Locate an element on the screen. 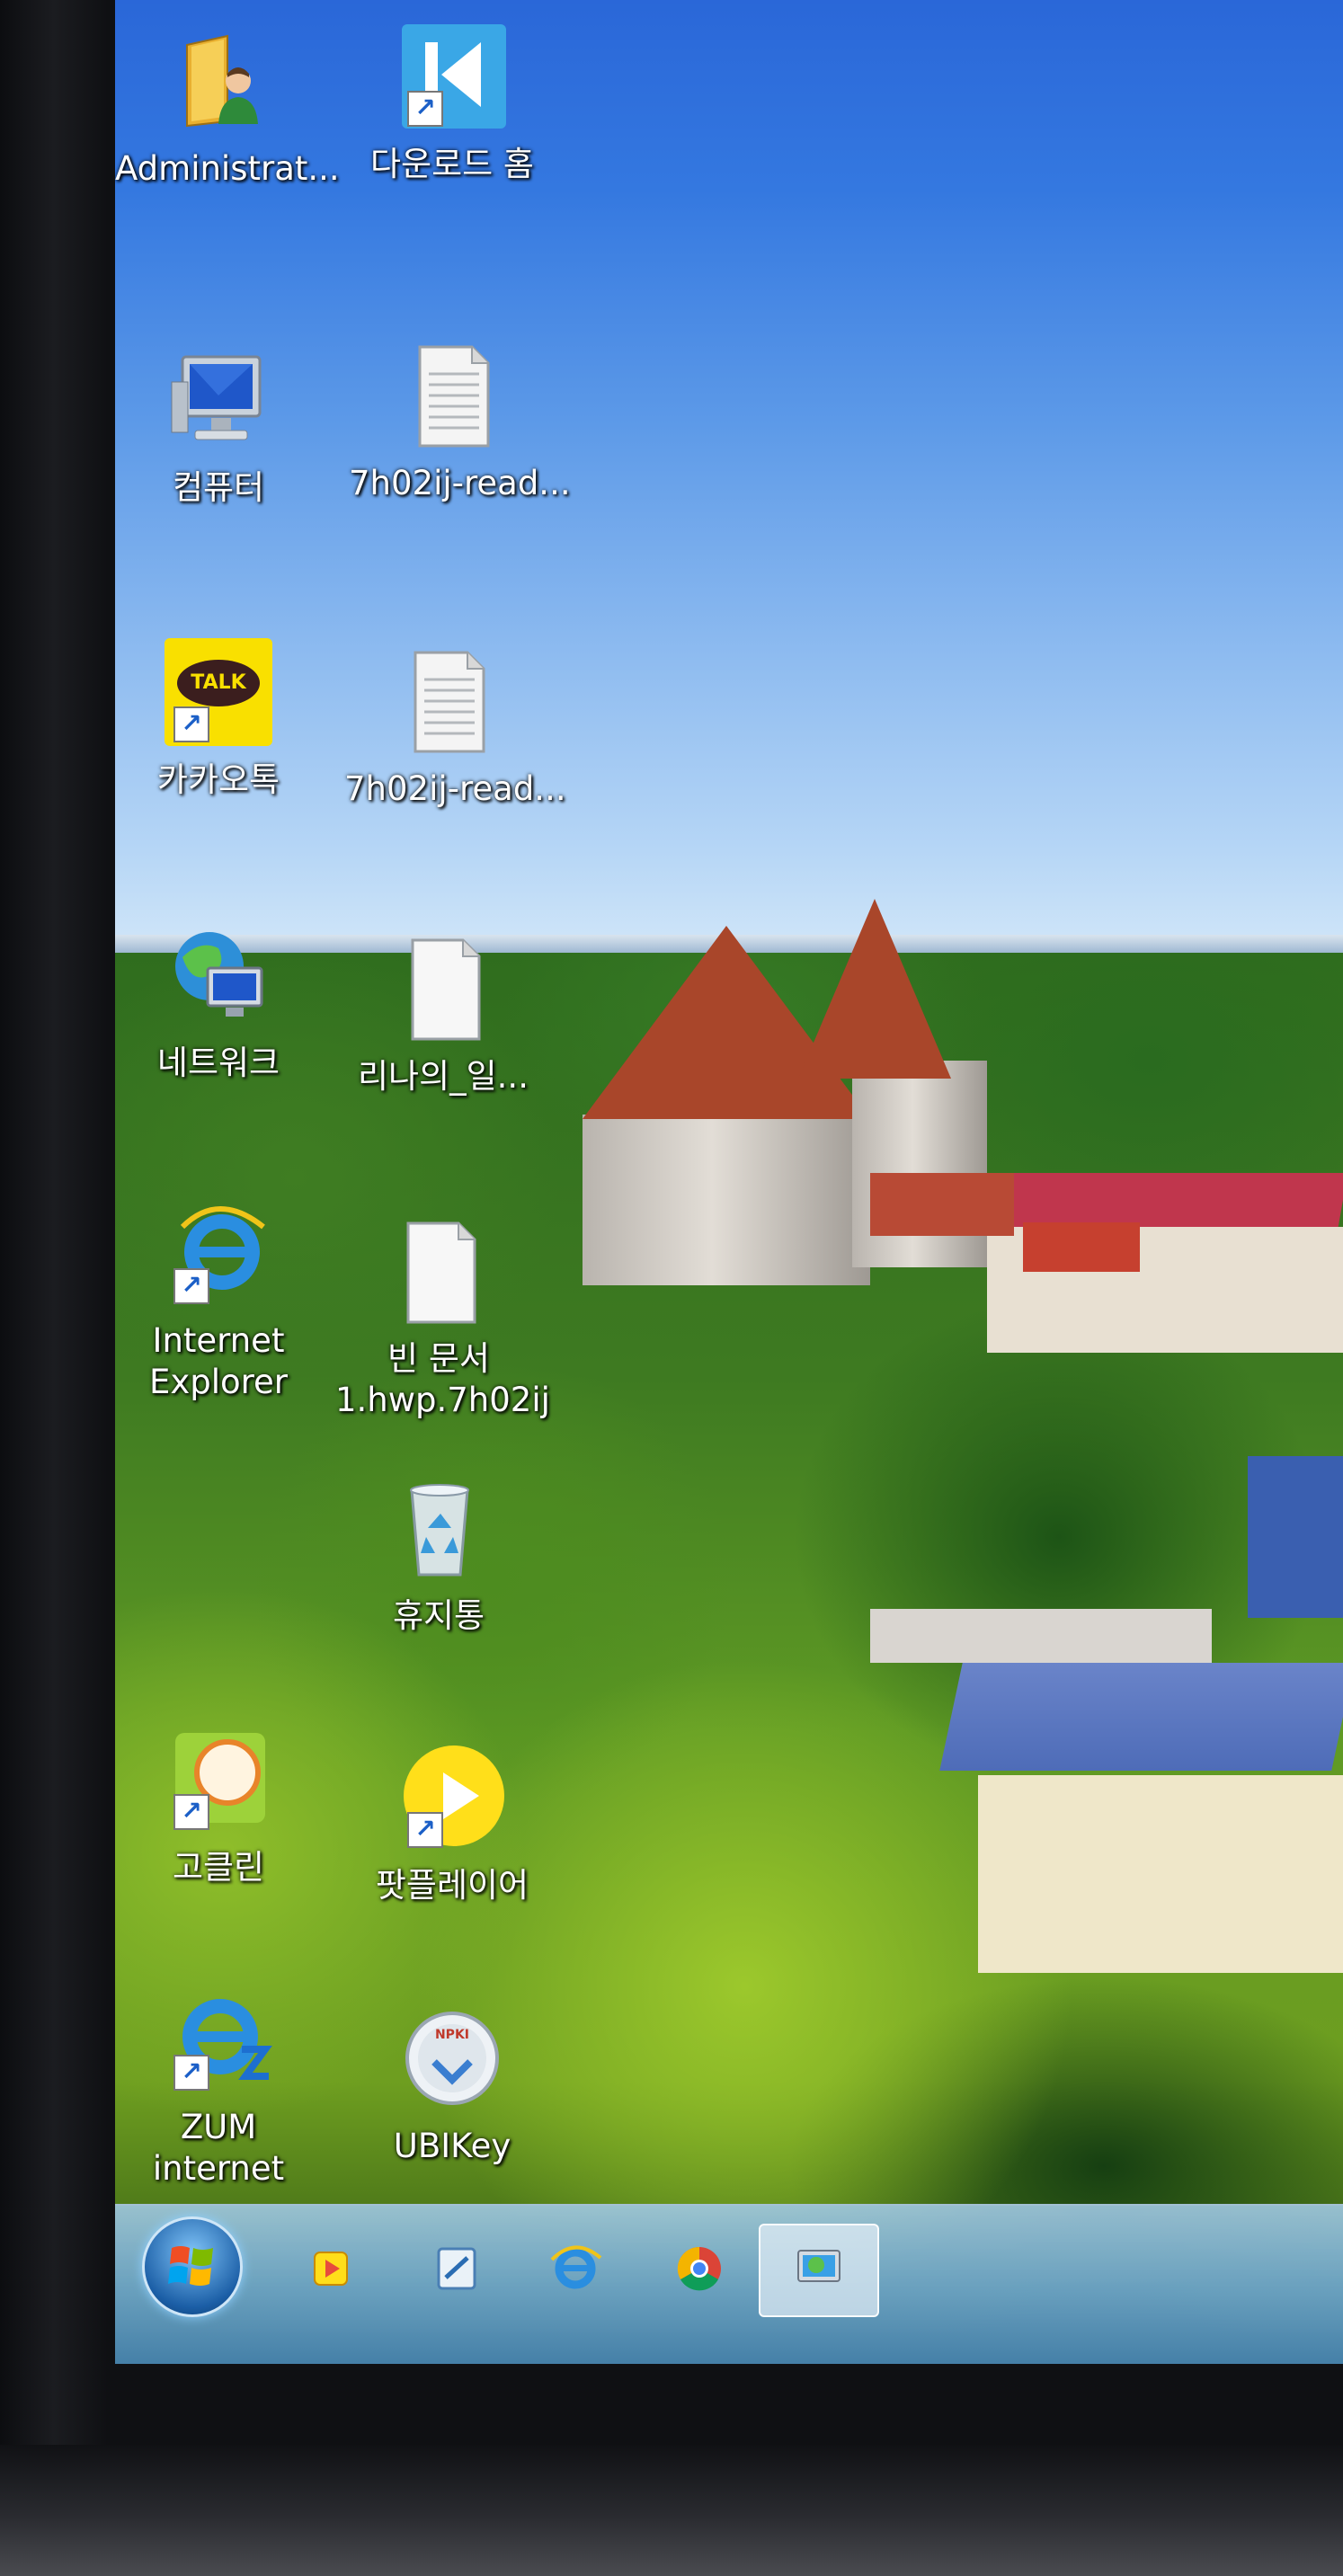 Image resolution: width=1343 pixels, height=2576 pixels. desktop-icon-goclean: ↗ 고클린 is located at coordinates (218, 1807).